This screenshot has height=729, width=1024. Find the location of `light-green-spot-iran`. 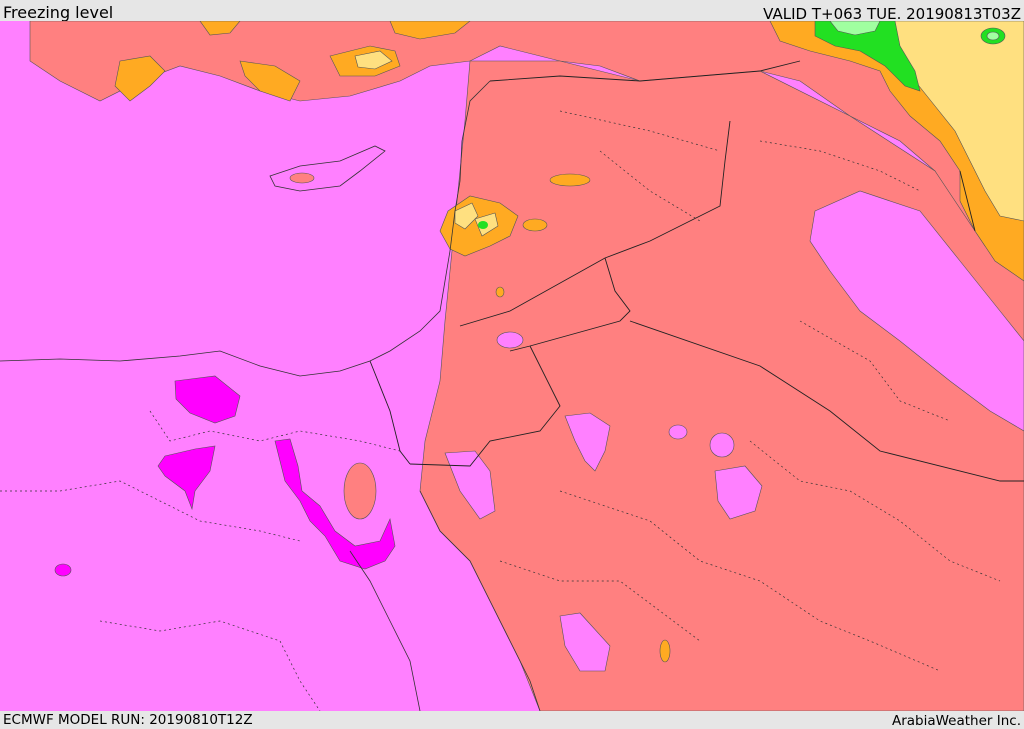

light-green-spot-iran is located at coordinates (993, 36).